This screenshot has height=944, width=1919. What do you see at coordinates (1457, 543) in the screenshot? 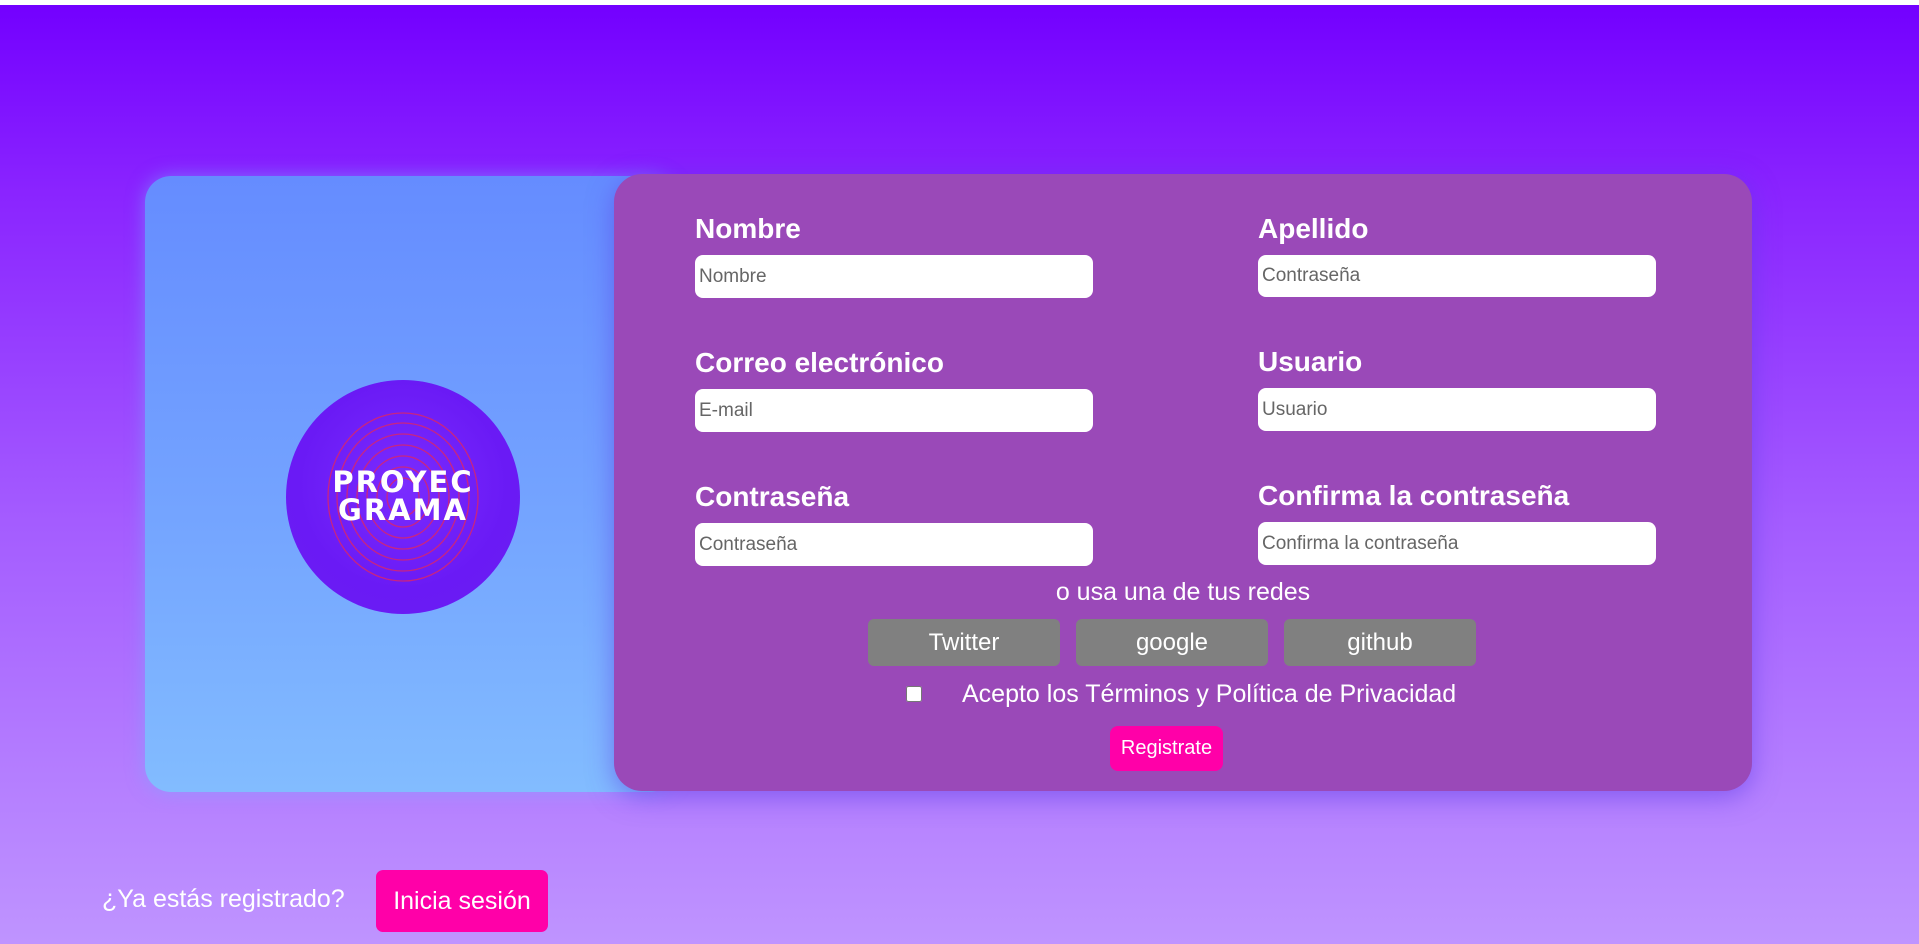
I see `confirm-password-input` at bounding box center [1457, 543].